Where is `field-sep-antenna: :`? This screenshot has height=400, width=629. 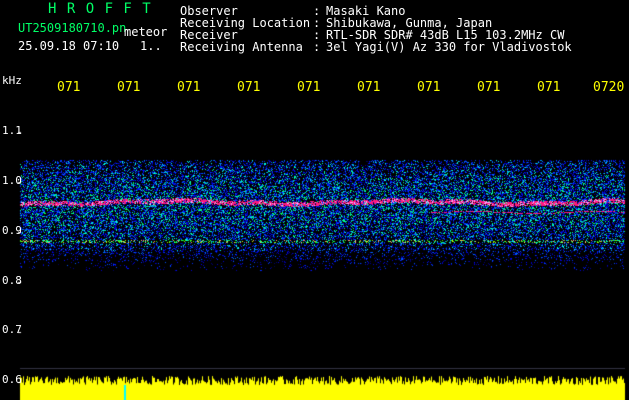
field-sep-antenna: : is located at coordinates (317, 47).